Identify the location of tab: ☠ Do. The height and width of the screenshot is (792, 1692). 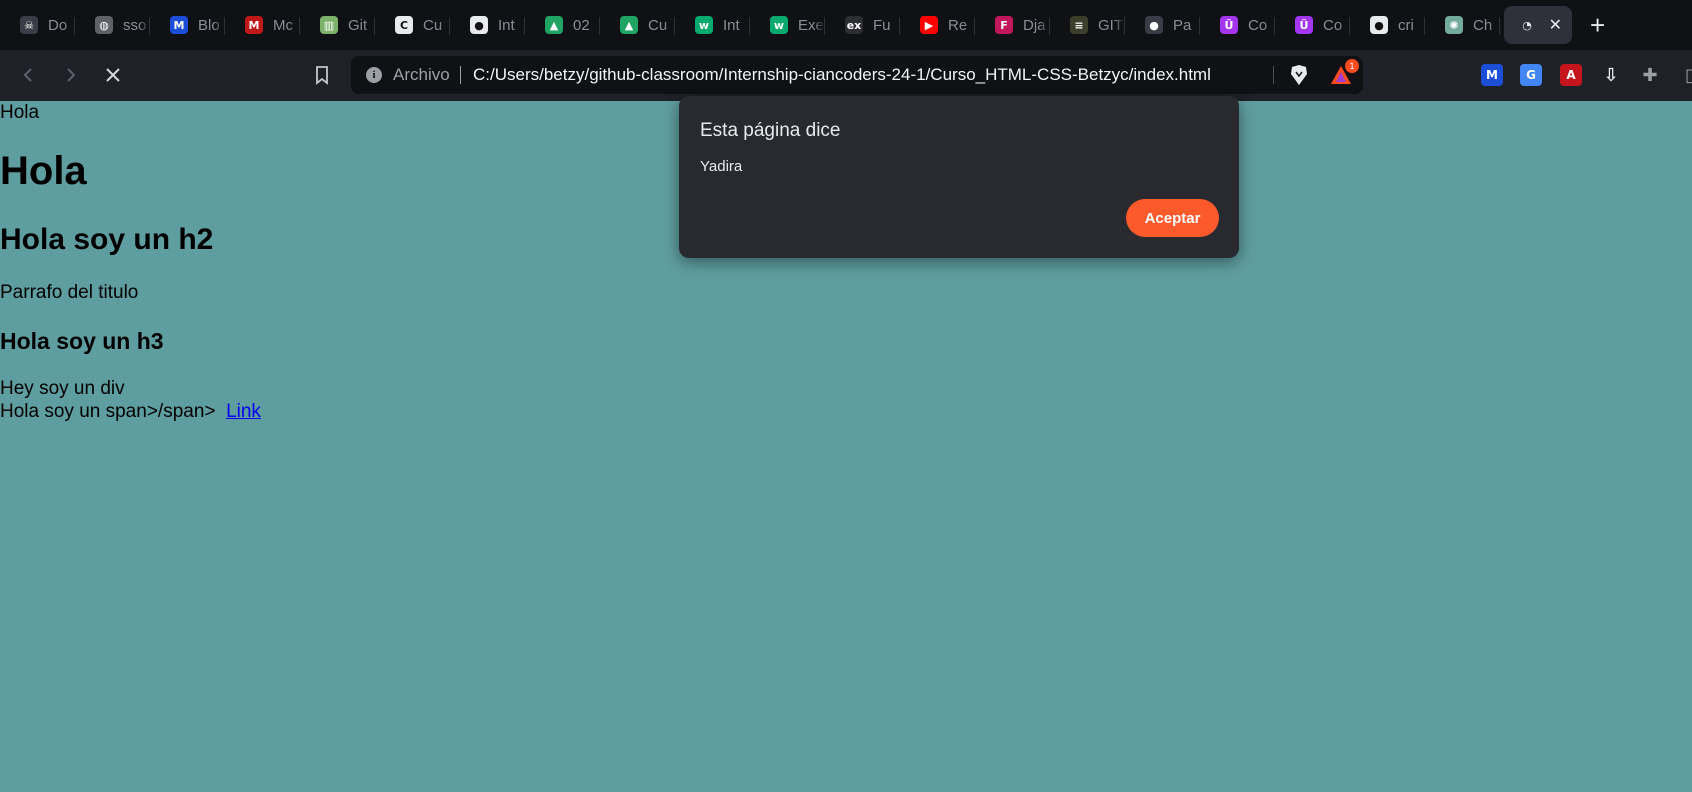
(37, 25).